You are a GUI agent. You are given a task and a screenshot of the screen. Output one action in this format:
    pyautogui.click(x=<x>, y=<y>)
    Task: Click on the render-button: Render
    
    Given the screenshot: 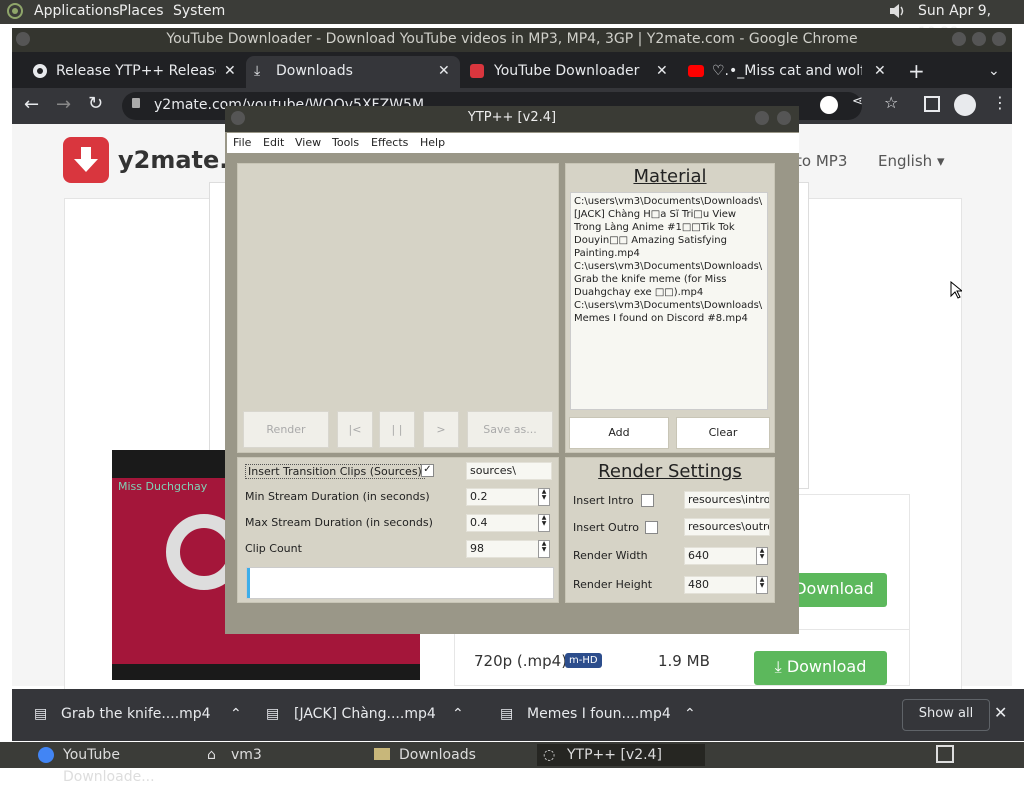 What is the action you would take?
    pyautogui.click(x=286, y=429)
    